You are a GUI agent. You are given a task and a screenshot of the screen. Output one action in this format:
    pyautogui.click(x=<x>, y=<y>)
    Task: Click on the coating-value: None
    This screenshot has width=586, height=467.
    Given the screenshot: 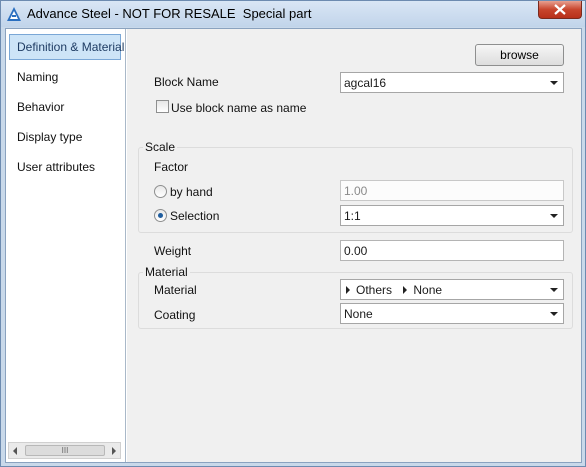 What is the action you would take?
    pyautogui.click(x=358, y=314)
    